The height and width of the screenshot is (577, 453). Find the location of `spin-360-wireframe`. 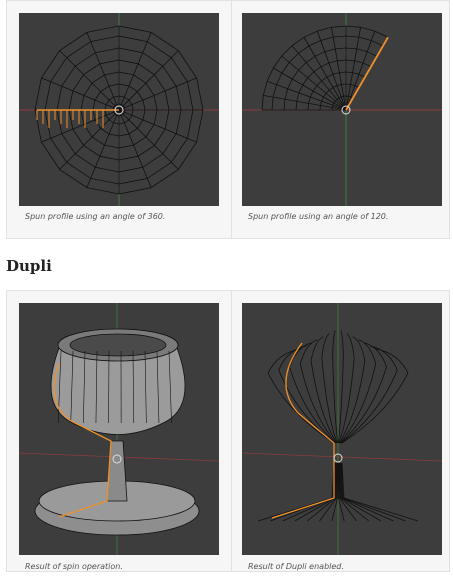

spin-360-wireframe is located at coordinates (119, 109).